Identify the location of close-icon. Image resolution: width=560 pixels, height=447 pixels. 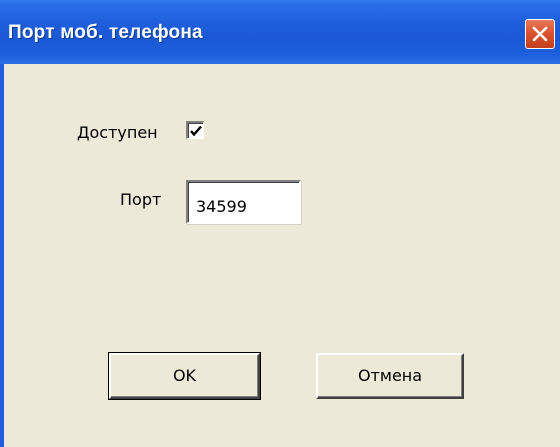
(540, 34).